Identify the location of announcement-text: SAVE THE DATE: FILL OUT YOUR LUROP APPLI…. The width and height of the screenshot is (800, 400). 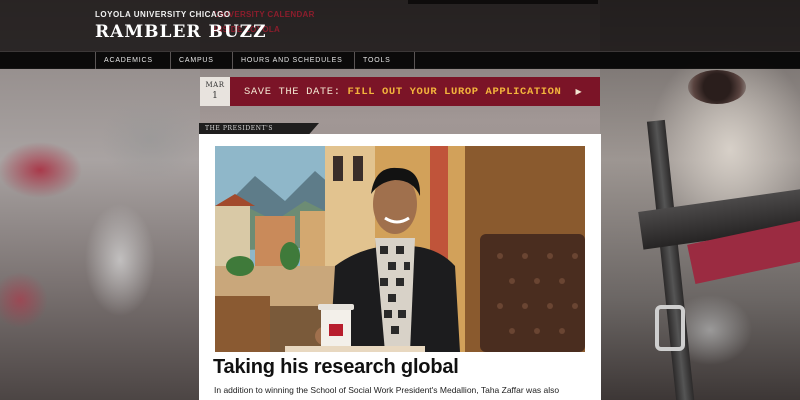
(402, 92).